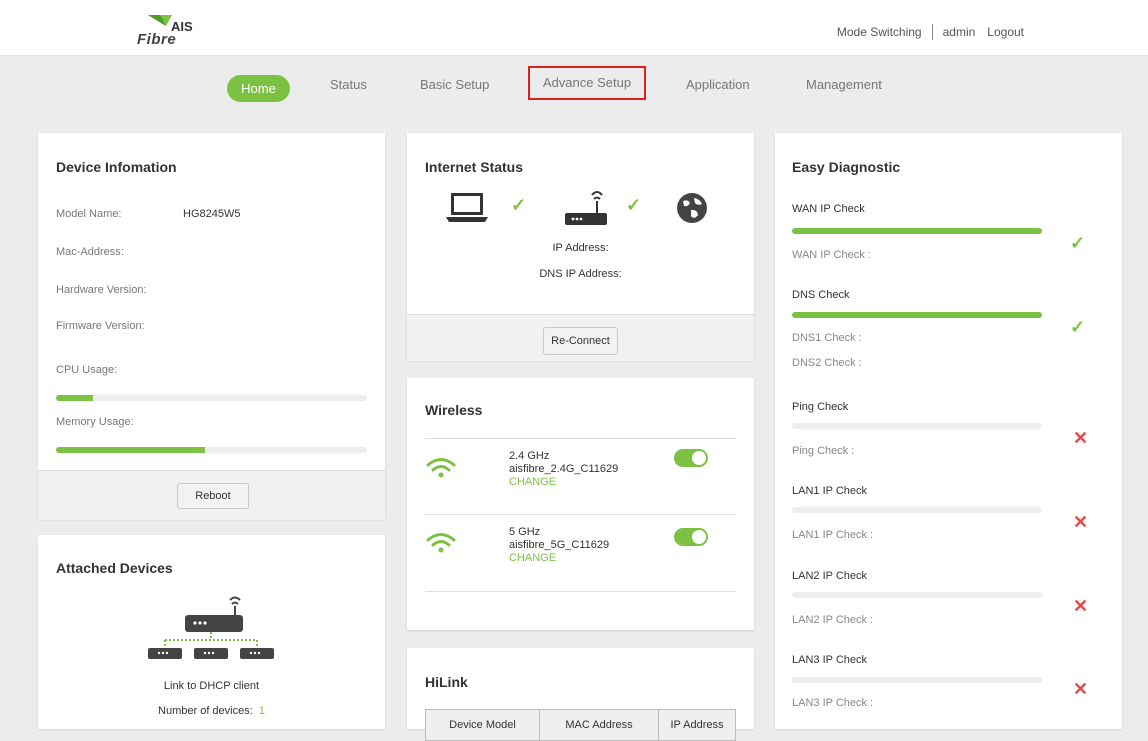 Image resolution: width=1148 pixels, height=741 pixels. I want to click on dns-check-ok-icon: ✓, so click(1078, 327).